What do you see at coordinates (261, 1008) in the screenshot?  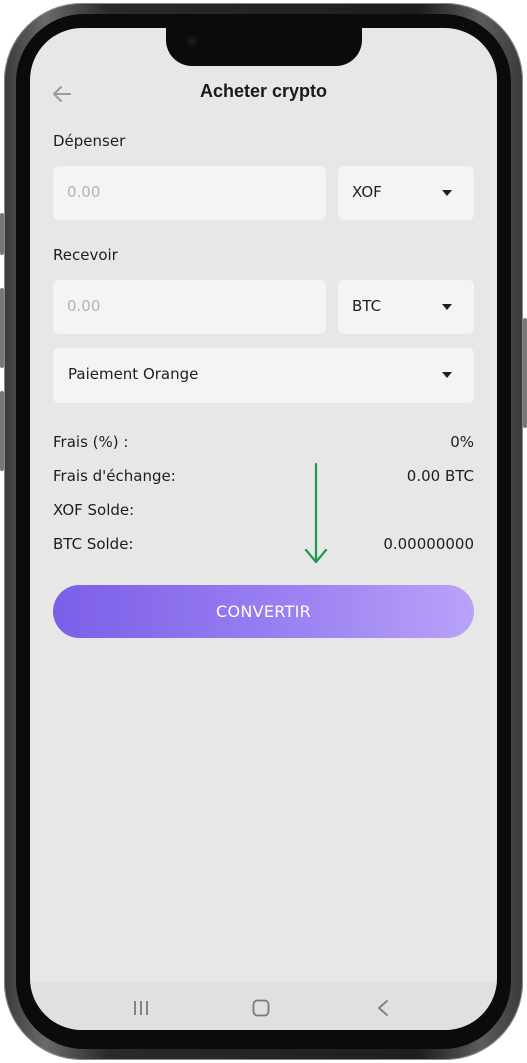 I see `home-icon` at bounding box center [261, 1008].